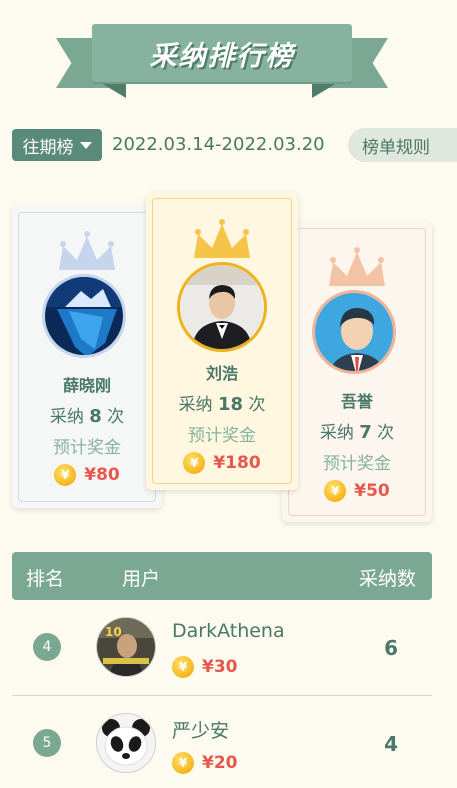  What do you see at coordinates (87, 250) in the screenshot?
I see `crown-silver-icon` at bounding box center [87, 250].